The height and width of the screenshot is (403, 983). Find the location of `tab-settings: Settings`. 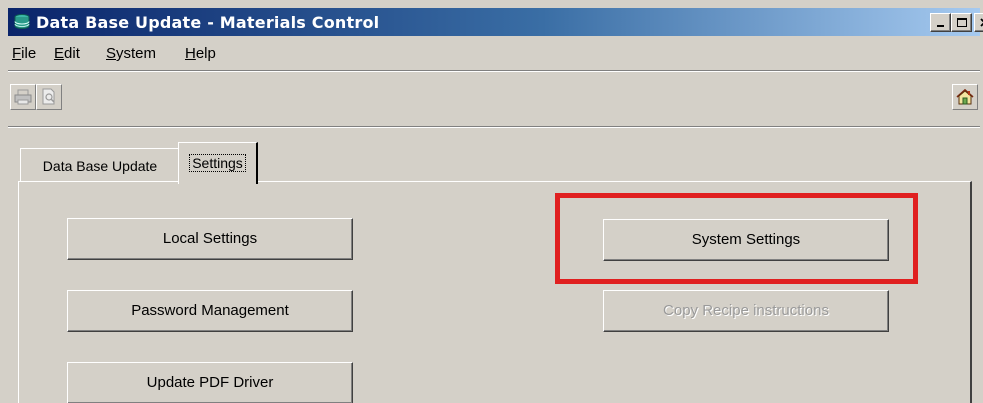

tab-settings: Settings is located at coordinates (218, 163).